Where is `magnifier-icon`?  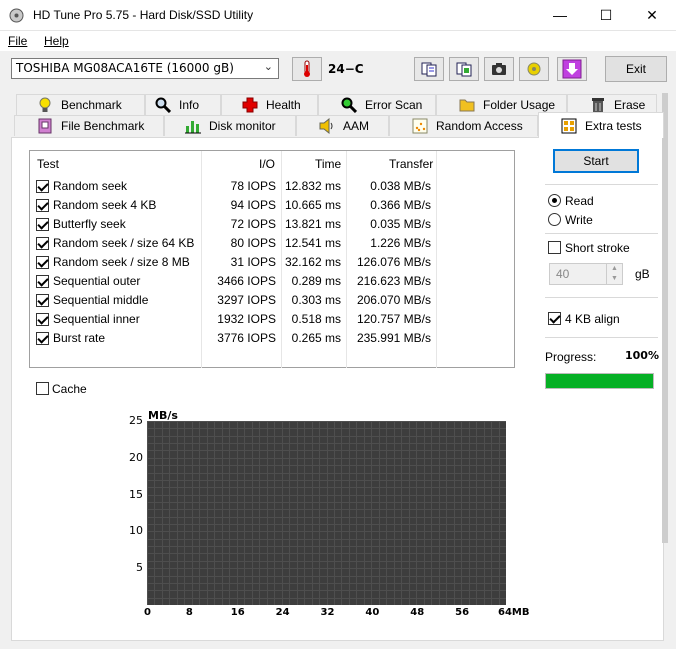
magnifier-icon is located at coordinates (349, 105).